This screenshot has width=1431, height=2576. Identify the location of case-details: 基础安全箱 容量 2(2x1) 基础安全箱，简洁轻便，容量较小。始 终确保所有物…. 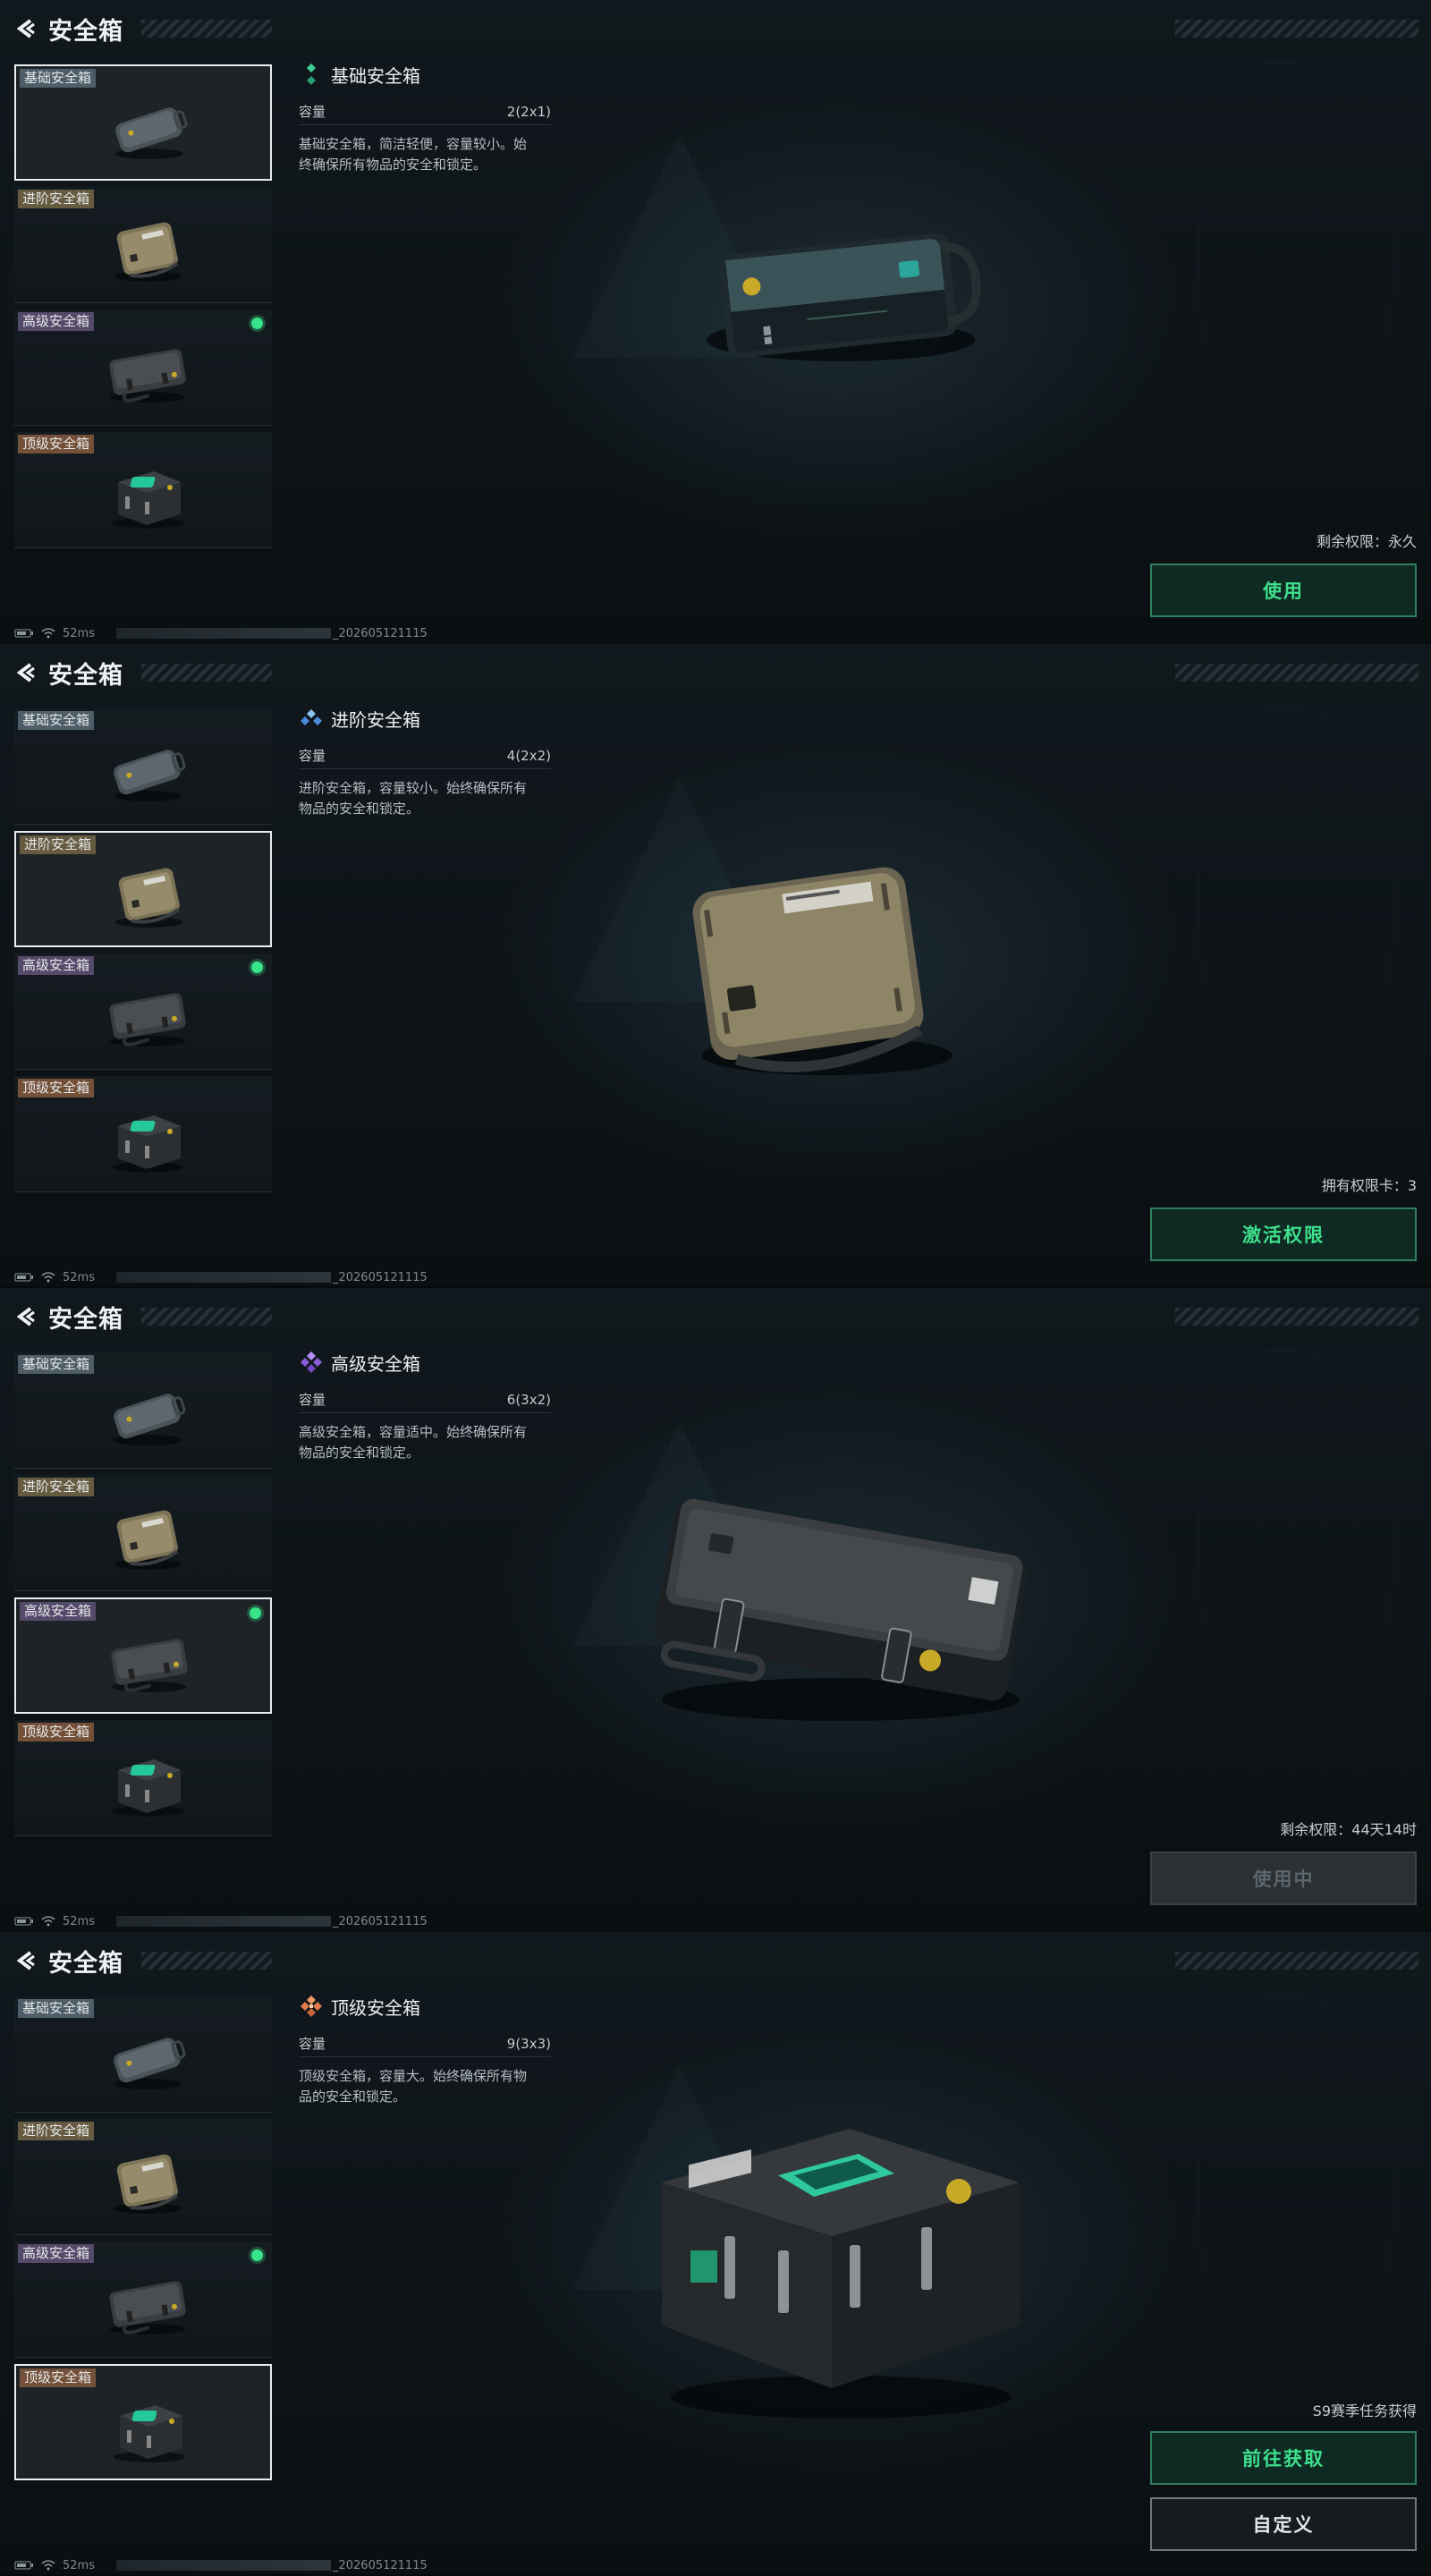
(425, 117).